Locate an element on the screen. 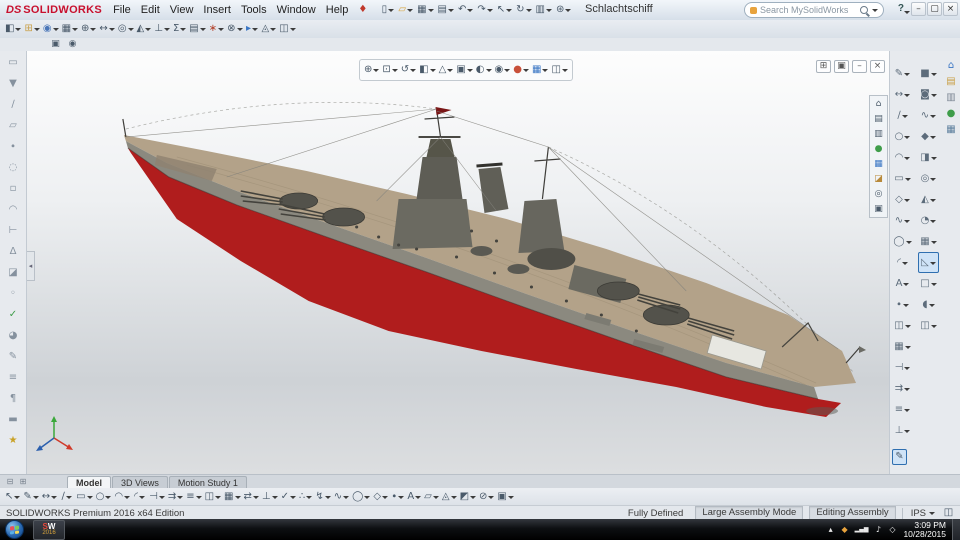 The height and width of the screenshot is (540, 960). linear-component-pattern-icon: ▦ is located at coordinates (70, 29).